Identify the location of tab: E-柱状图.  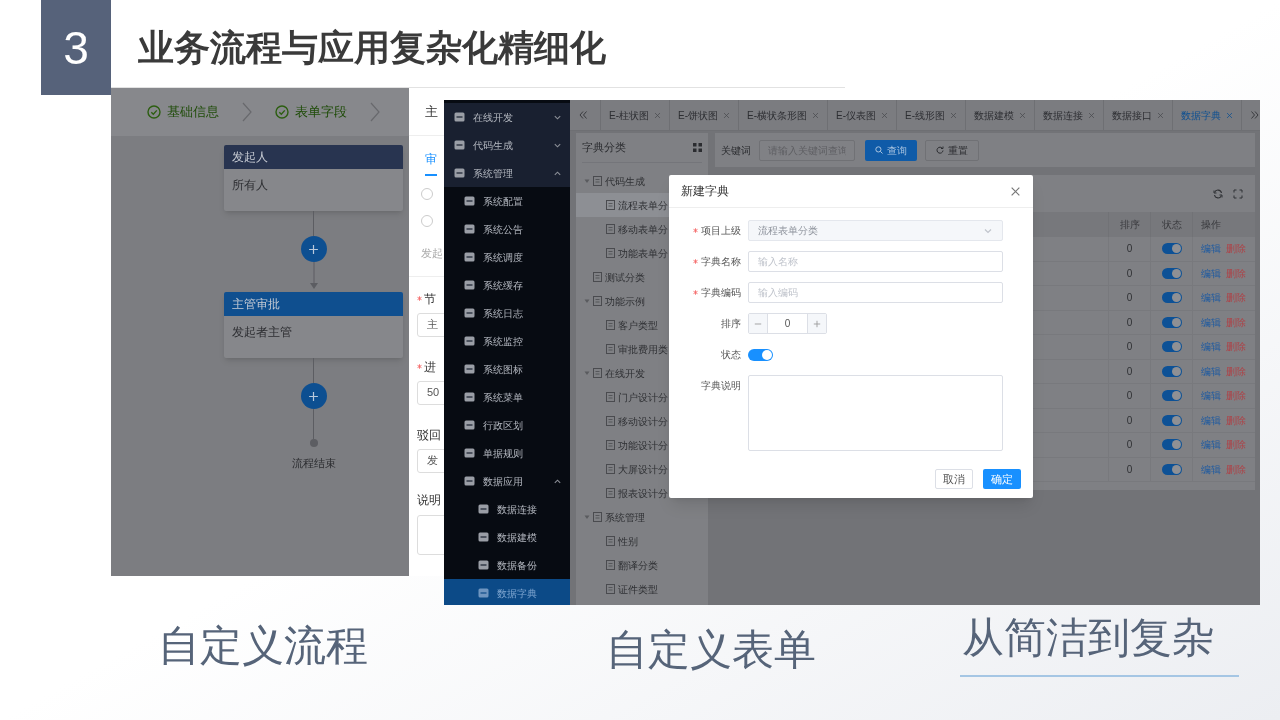
(634, 115).